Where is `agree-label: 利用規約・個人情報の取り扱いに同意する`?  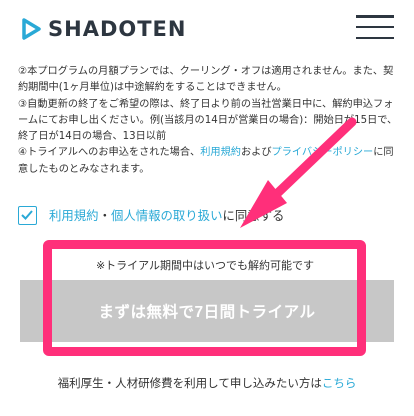
agree-label: 利用規約・個人情報の取り扱いに同意する is located at coordinates (166, 215).